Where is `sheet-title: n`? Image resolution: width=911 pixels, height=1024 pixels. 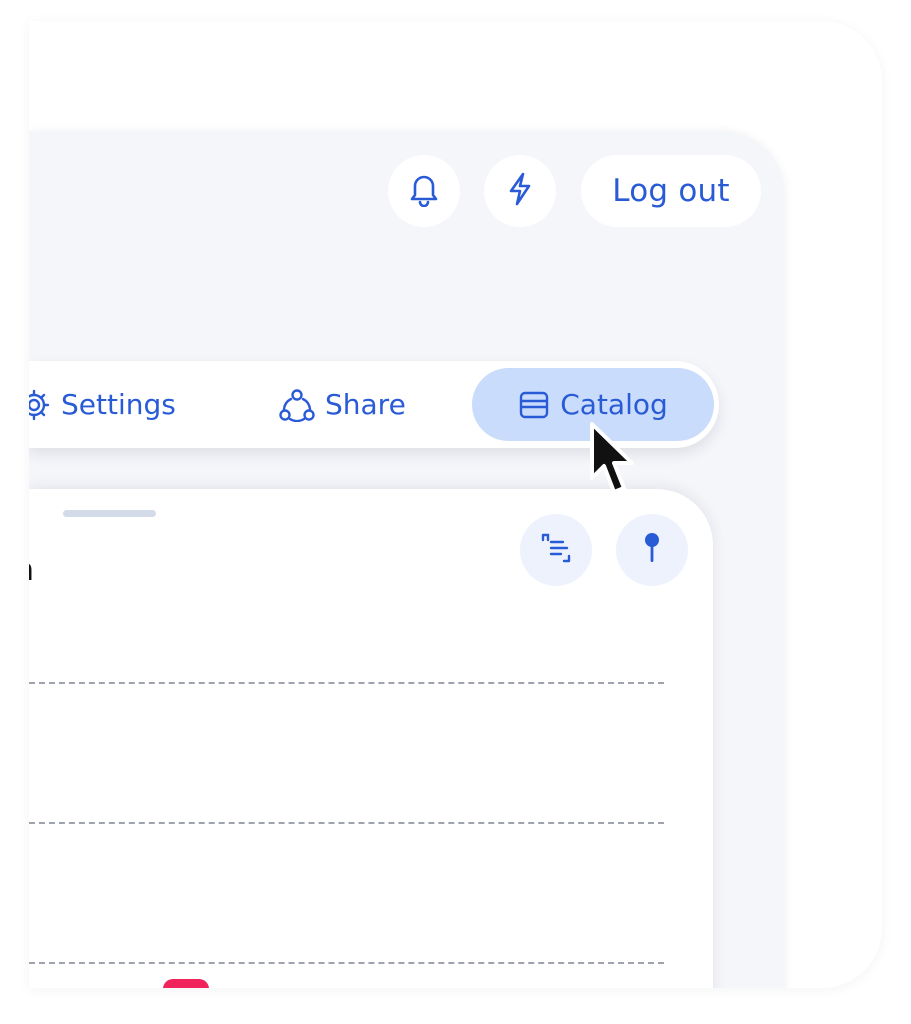 sheet-title: n is located at coordinates (37, 570).